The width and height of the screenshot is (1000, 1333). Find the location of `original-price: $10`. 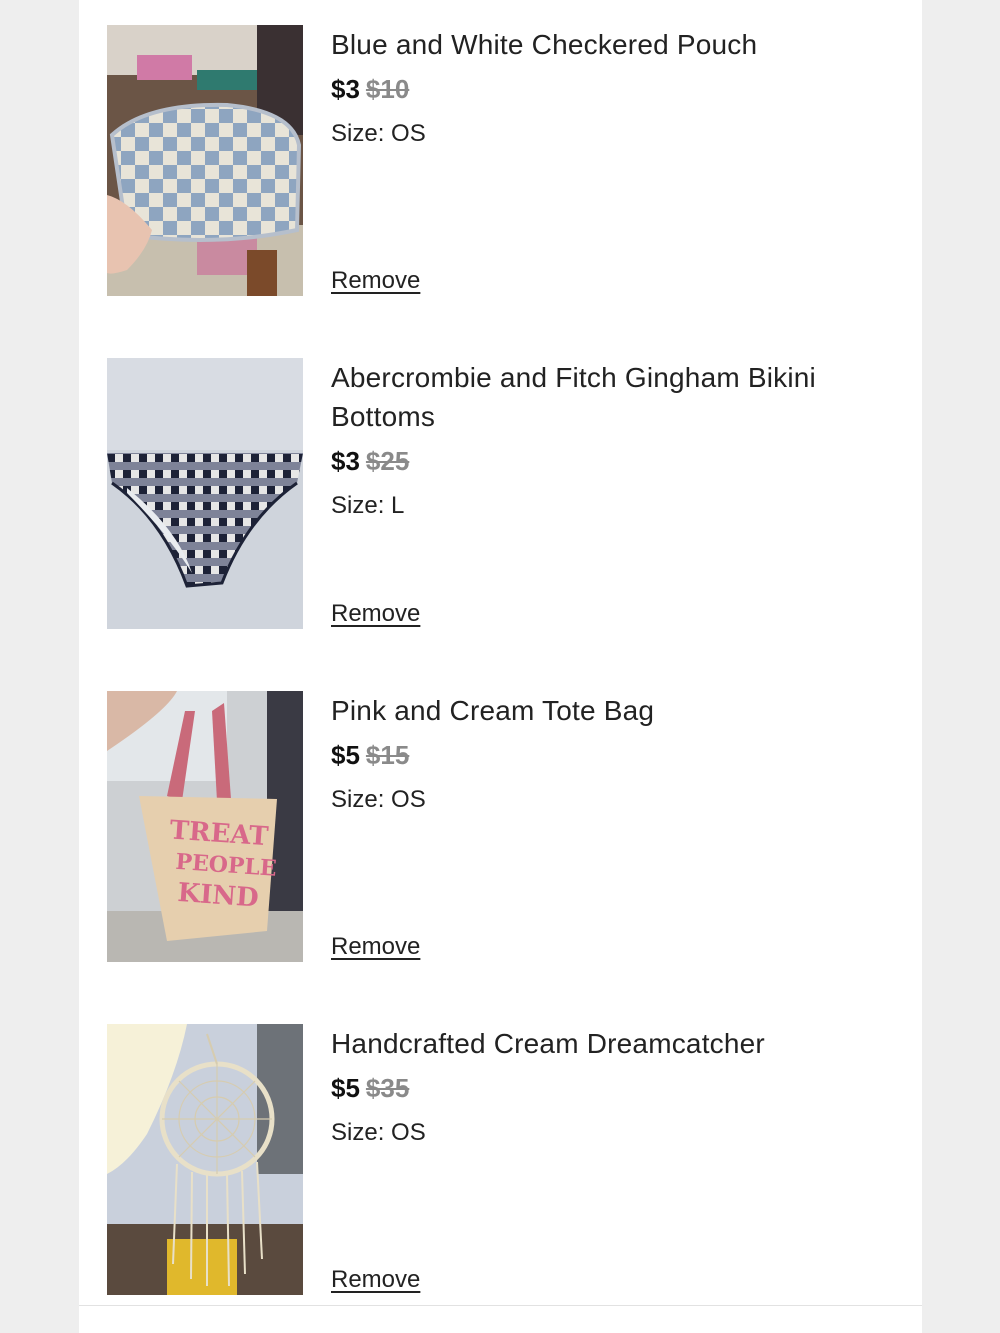

original-price: $10 is located at coordinates (387, 89).